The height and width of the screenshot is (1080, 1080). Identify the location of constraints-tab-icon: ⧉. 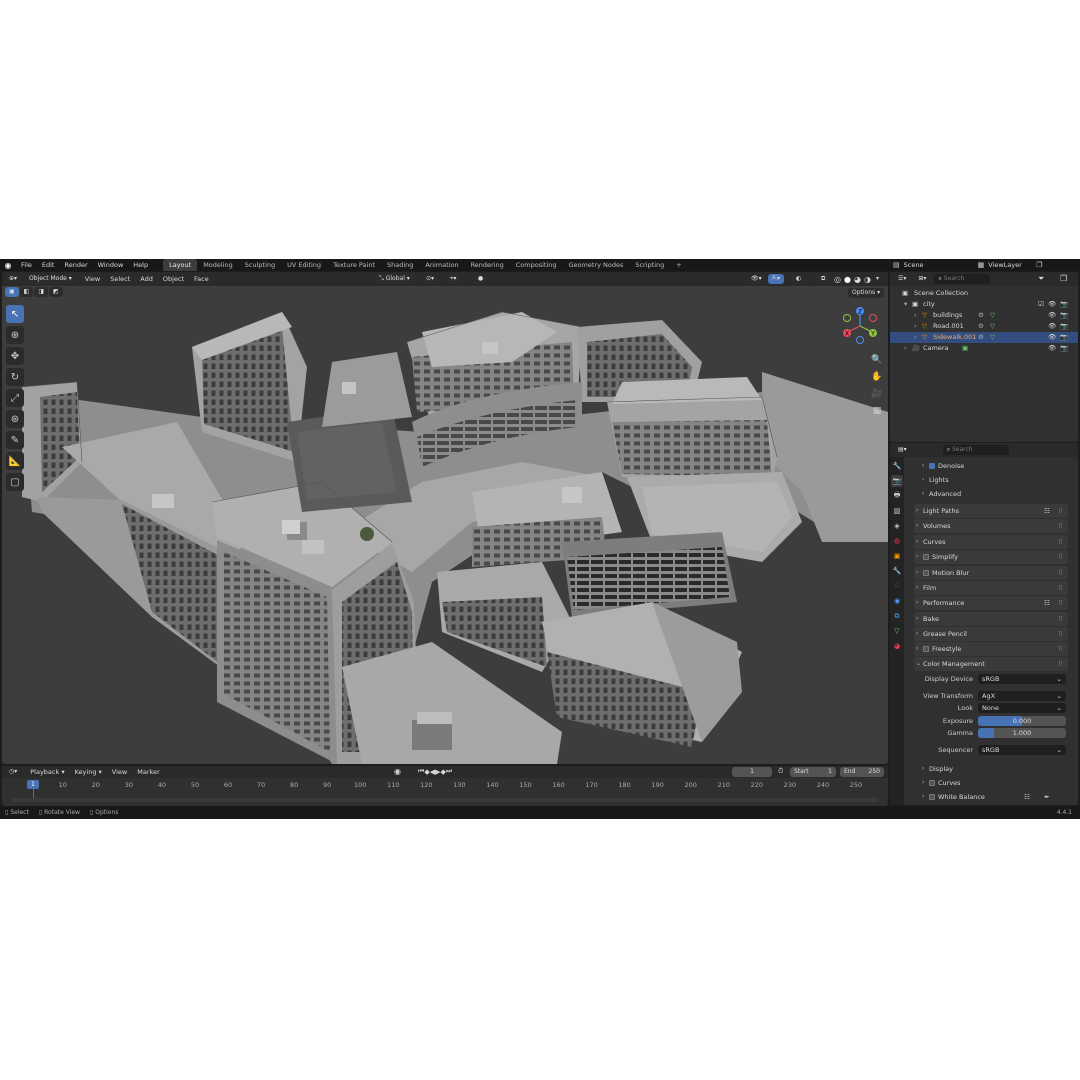
(897, 616).